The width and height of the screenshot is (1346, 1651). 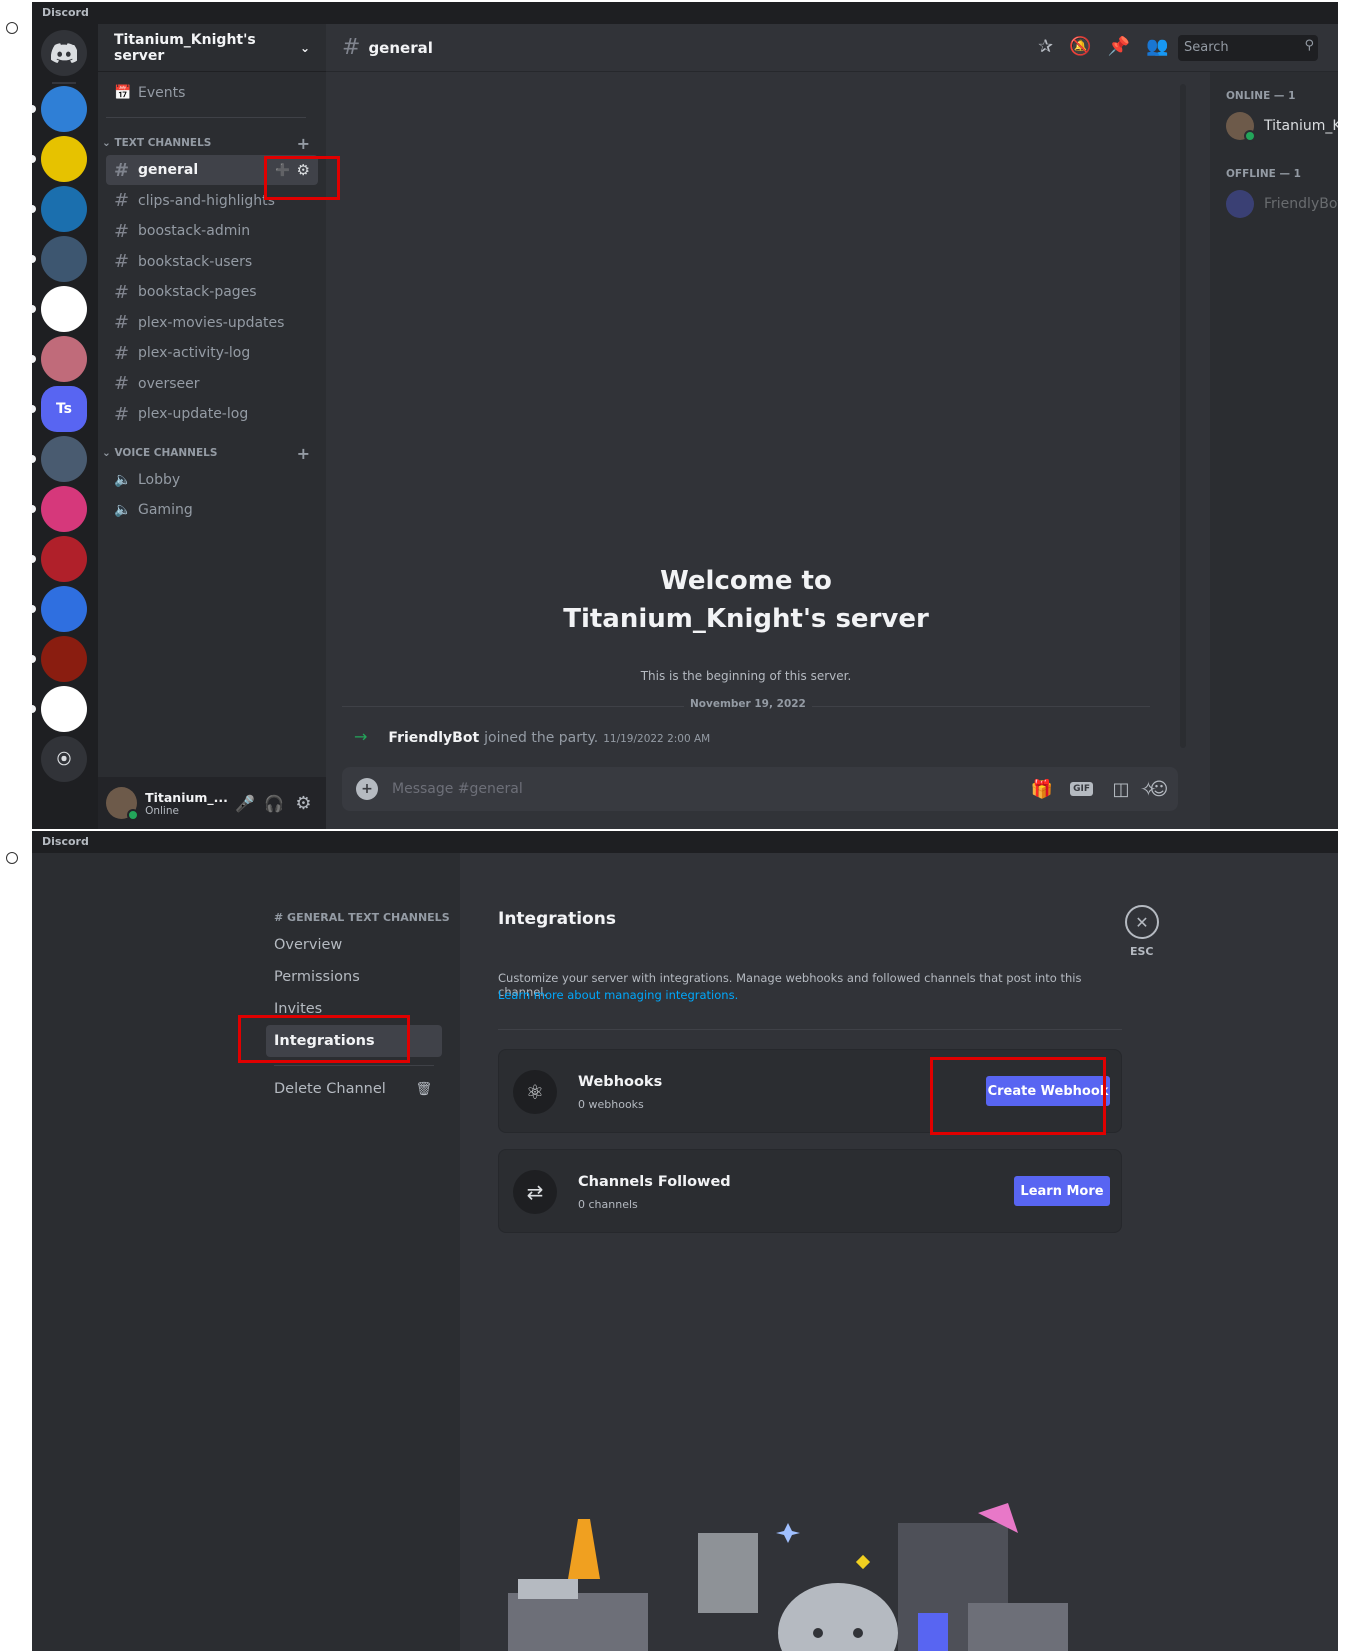 I want to click on channel-label: bookstack-pages, so click(x=197, y=292).